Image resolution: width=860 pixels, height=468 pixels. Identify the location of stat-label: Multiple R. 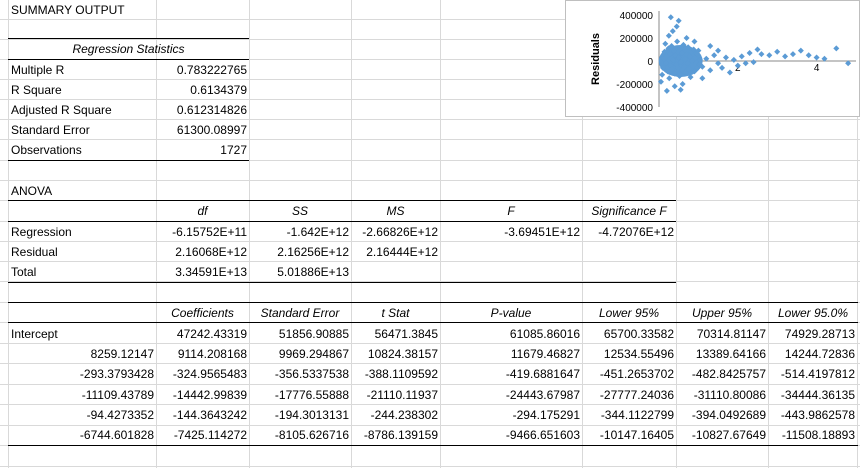
(38, 70).